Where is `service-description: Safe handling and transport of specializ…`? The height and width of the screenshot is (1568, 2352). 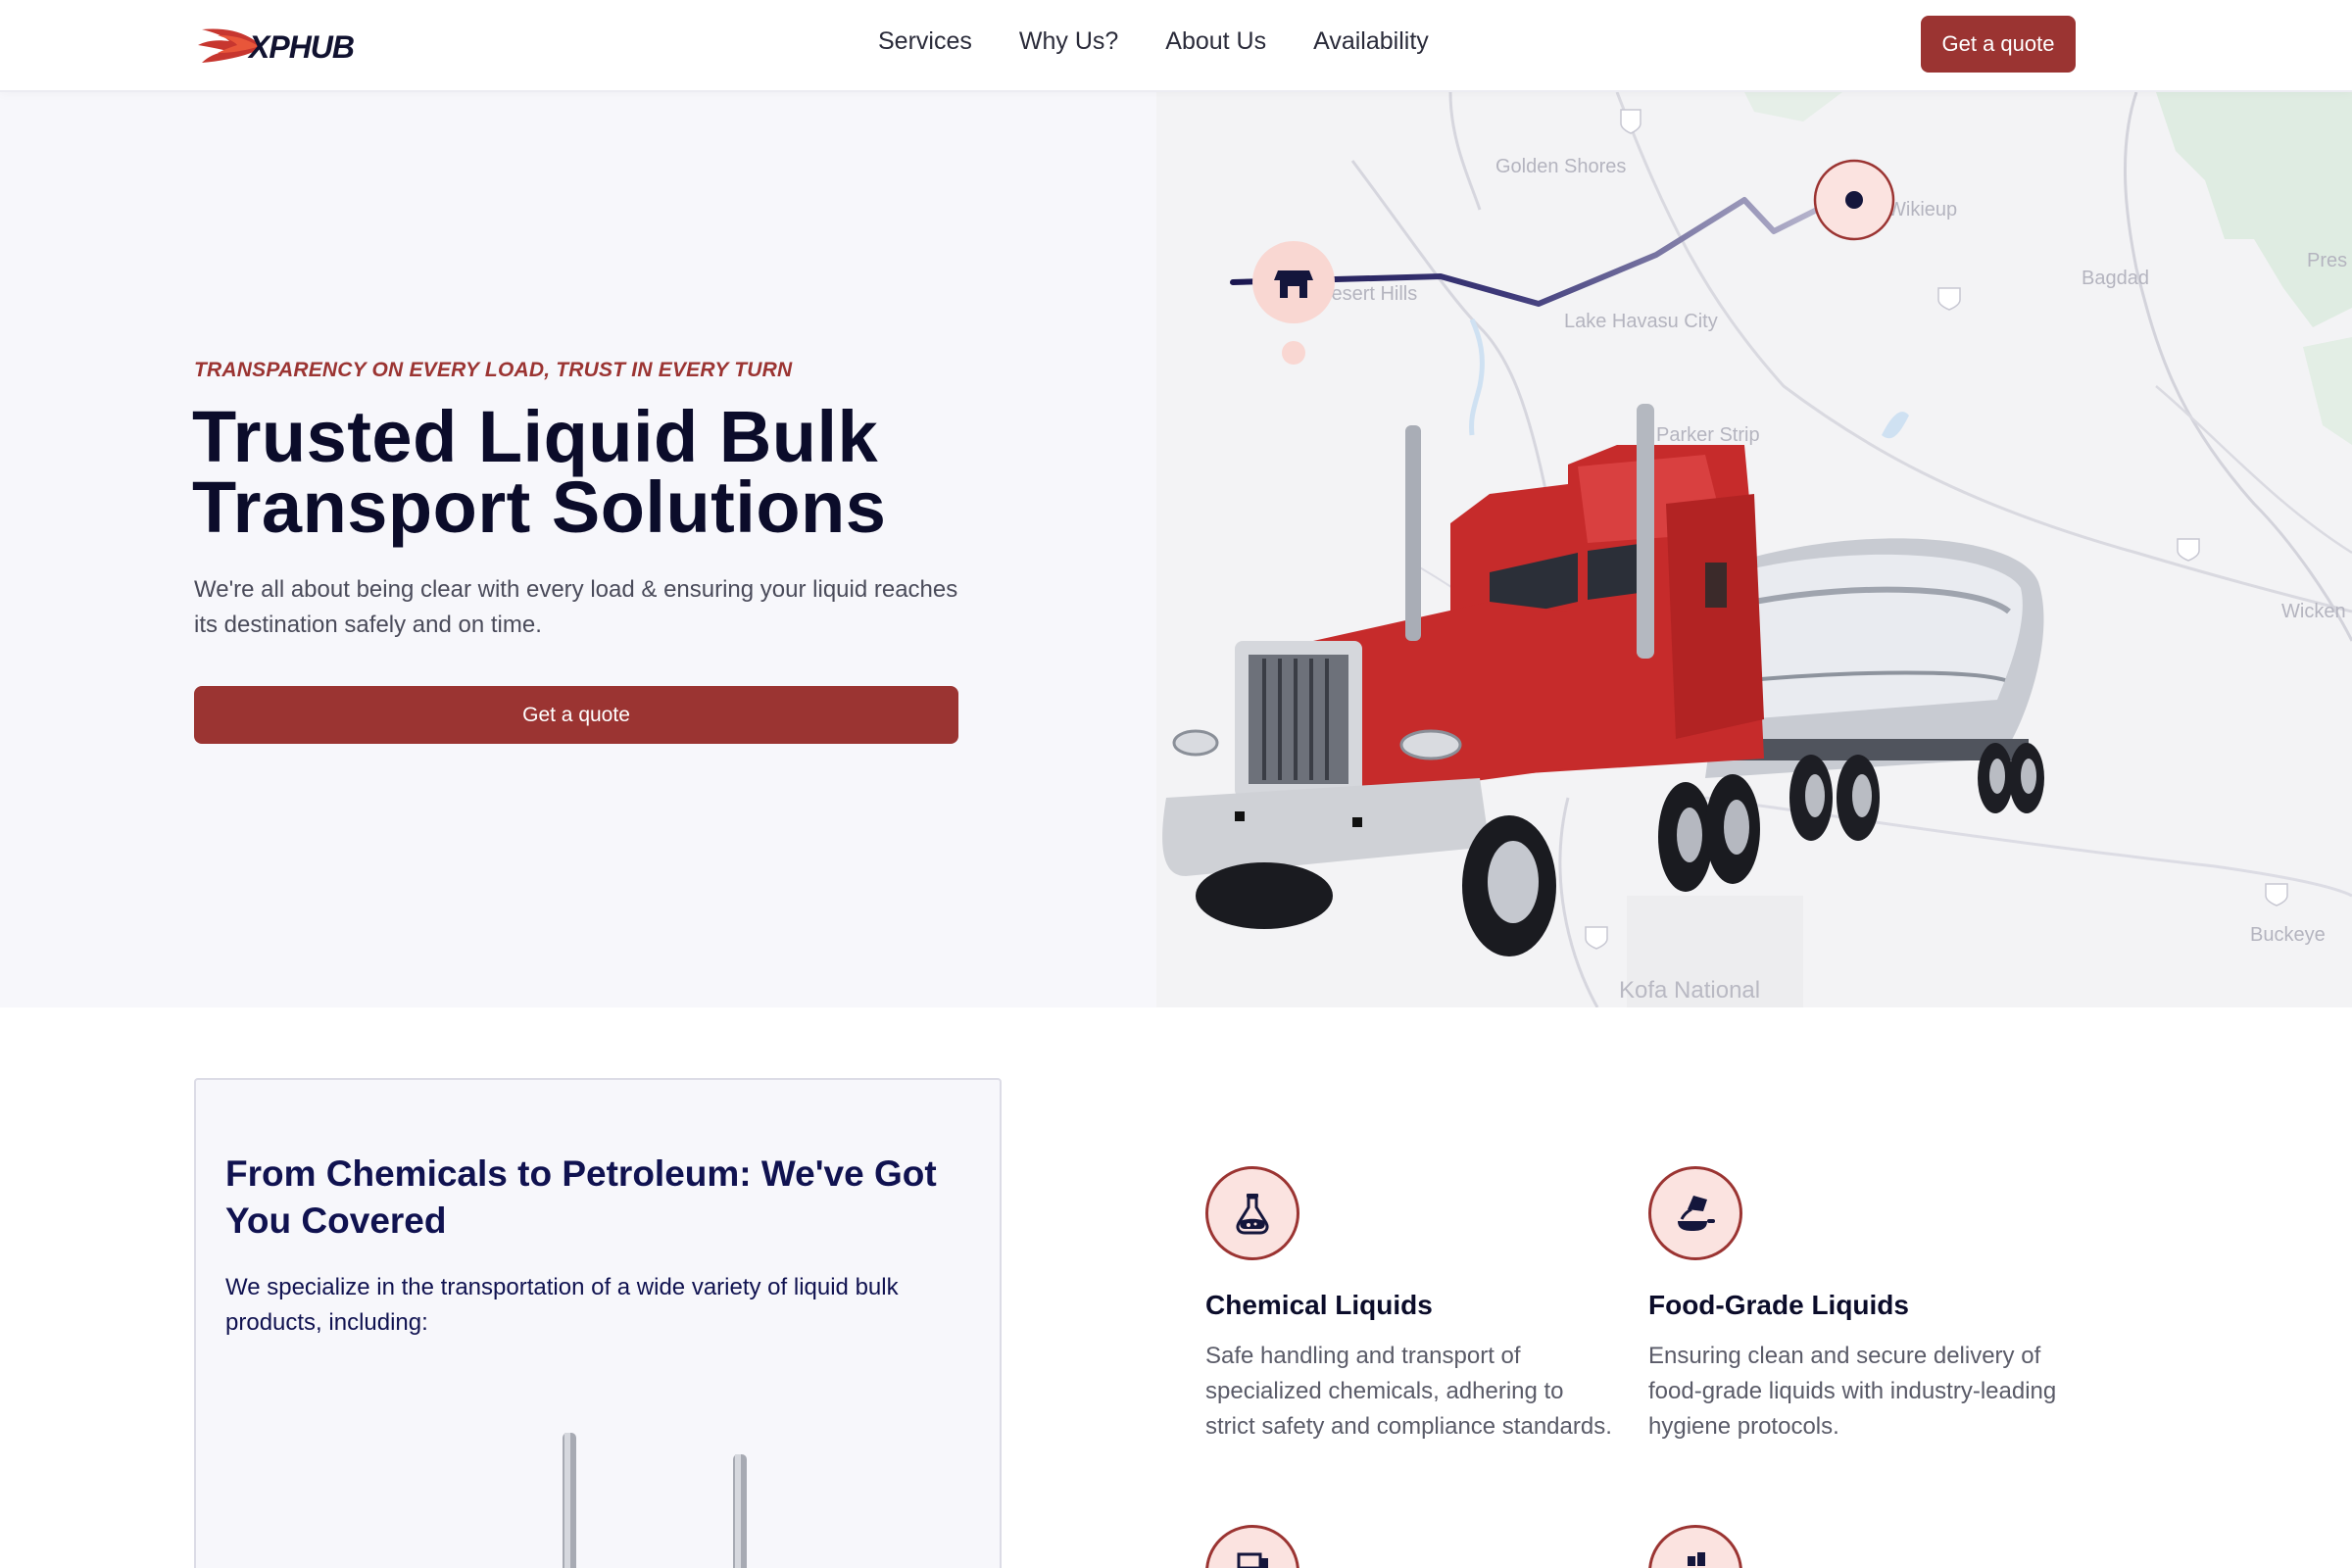
service-description: Safe handling and transport of specializ… is located at coordinates (1408, 1391).